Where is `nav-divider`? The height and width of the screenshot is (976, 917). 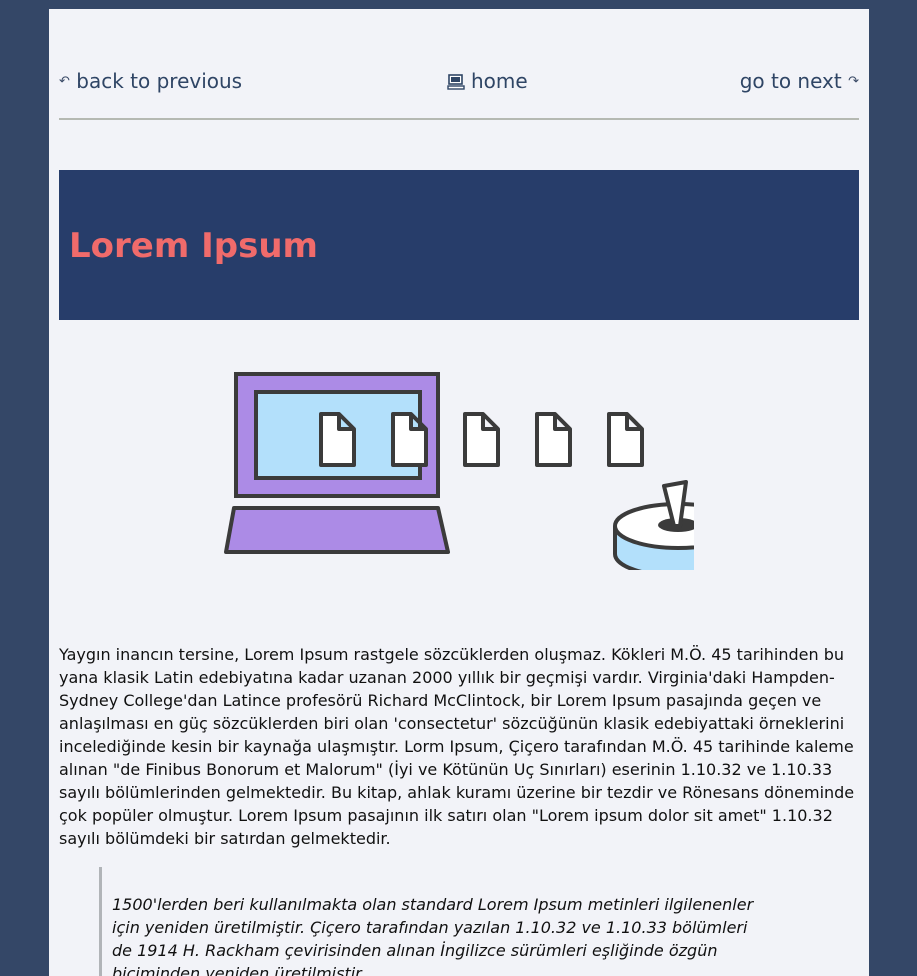
nav-divider is located at coordinates (459, 119).